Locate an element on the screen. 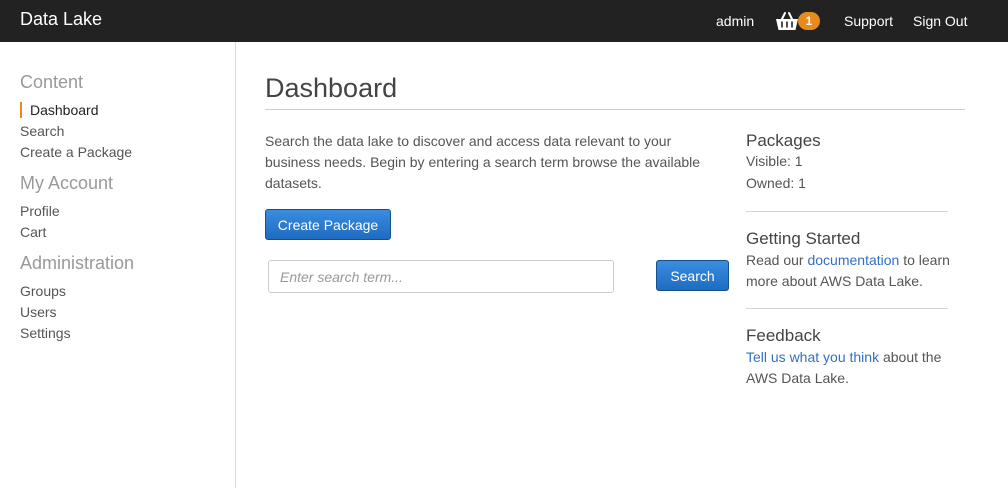 The height and width of the screenshot is (488, 1008). sidebar-section-administration: Administration is located at coordinates (77, 263).